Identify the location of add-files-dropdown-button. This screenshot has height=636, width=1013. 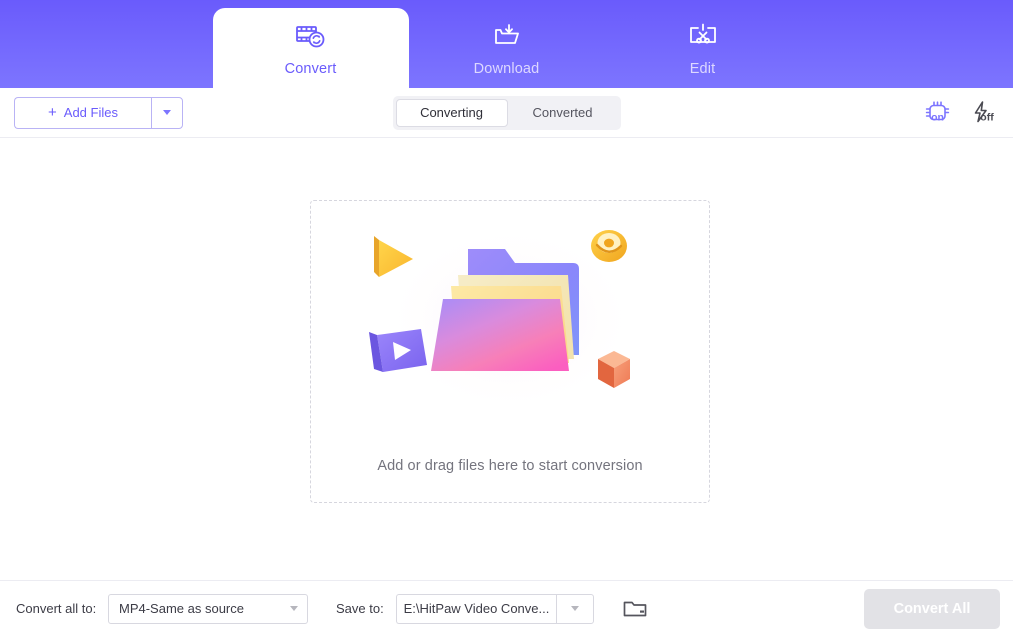
(167, 112).